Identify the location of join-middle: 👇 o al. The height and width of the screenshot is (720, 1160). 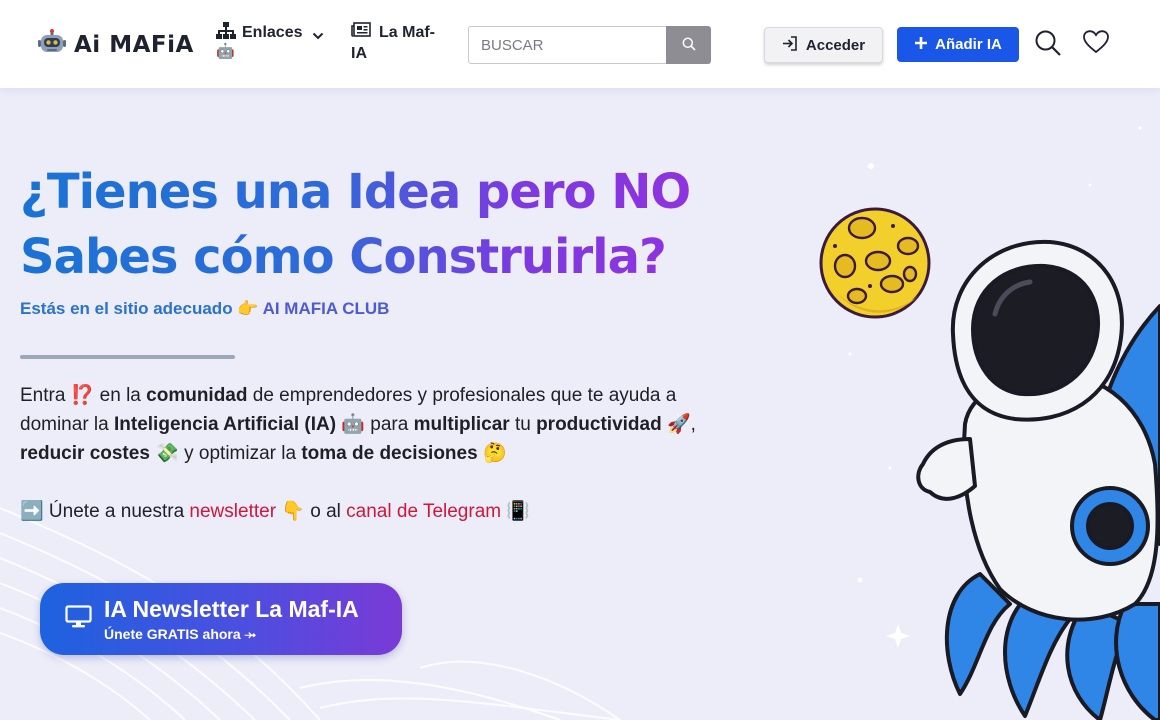
(311, 511).